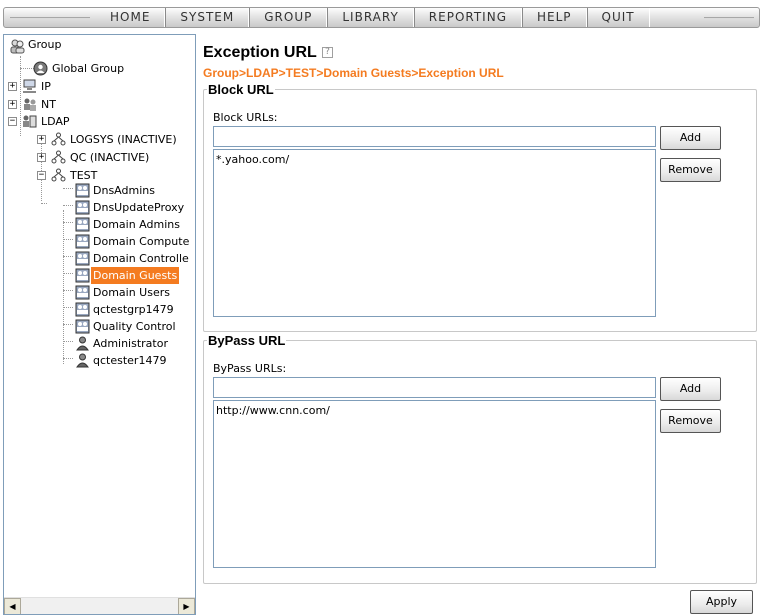 Image resolution: width=763 pixels, height=616 pixels. Describe the element at coordinates (690, 138) in the screenshot. I see `block-add-button: Add` at that location.